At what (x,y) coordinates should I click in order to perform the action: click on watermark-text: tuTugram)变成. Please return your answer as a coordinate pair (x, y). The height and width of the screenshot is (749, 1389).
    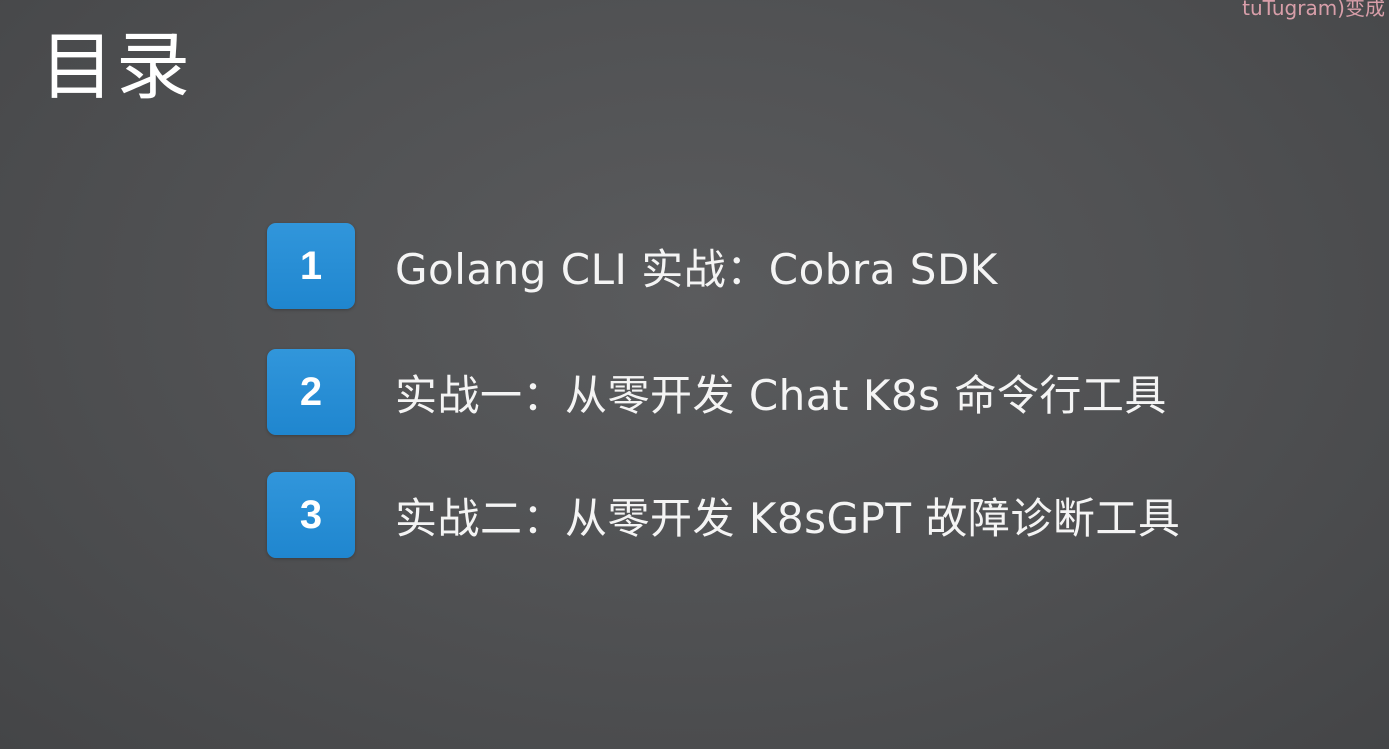
    Looking at the image, I should click on (1313, 10).